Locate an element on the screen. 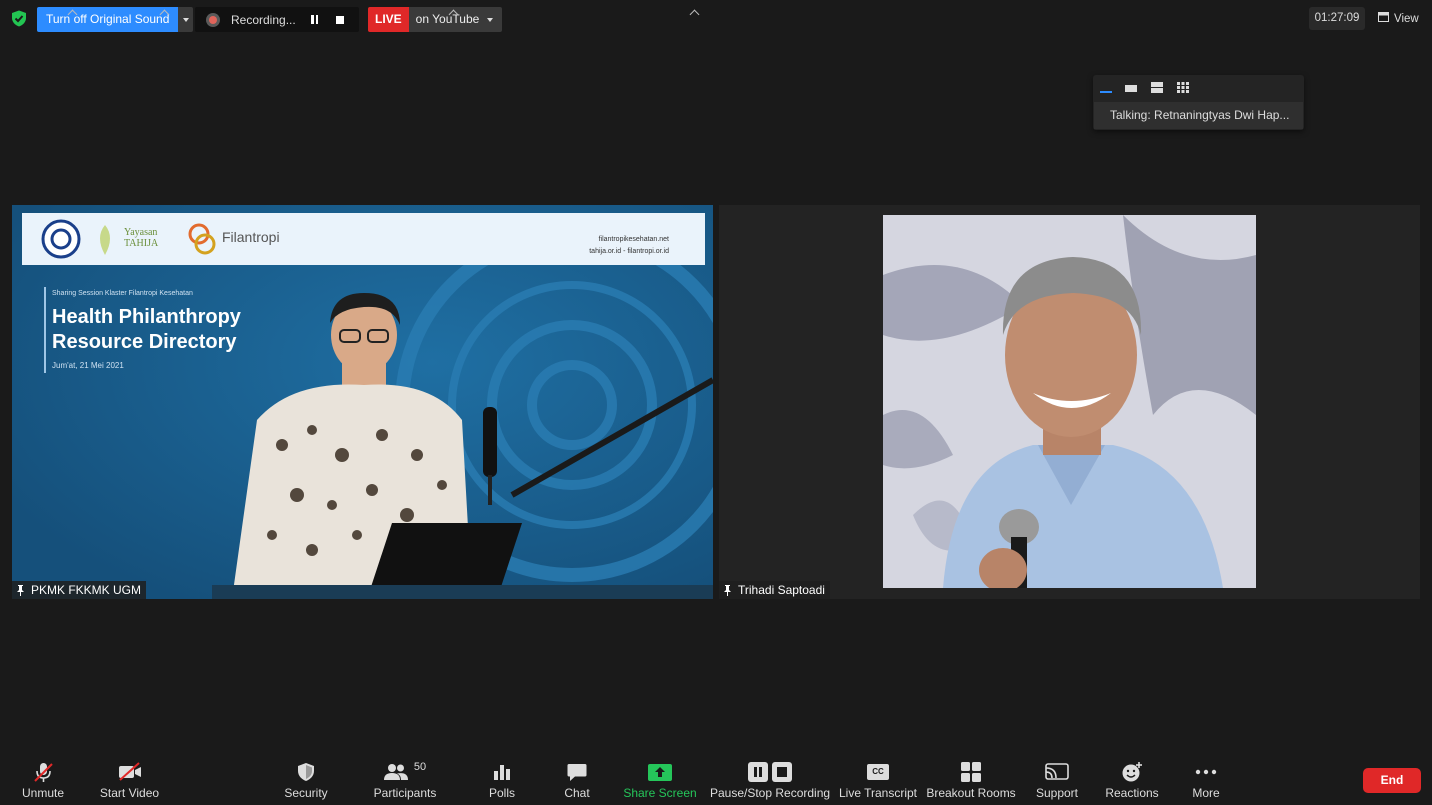 Image resolution: width=1432 pixels, height=805 pixels. live-badge: LIVE is located at coordinates (388, 19).